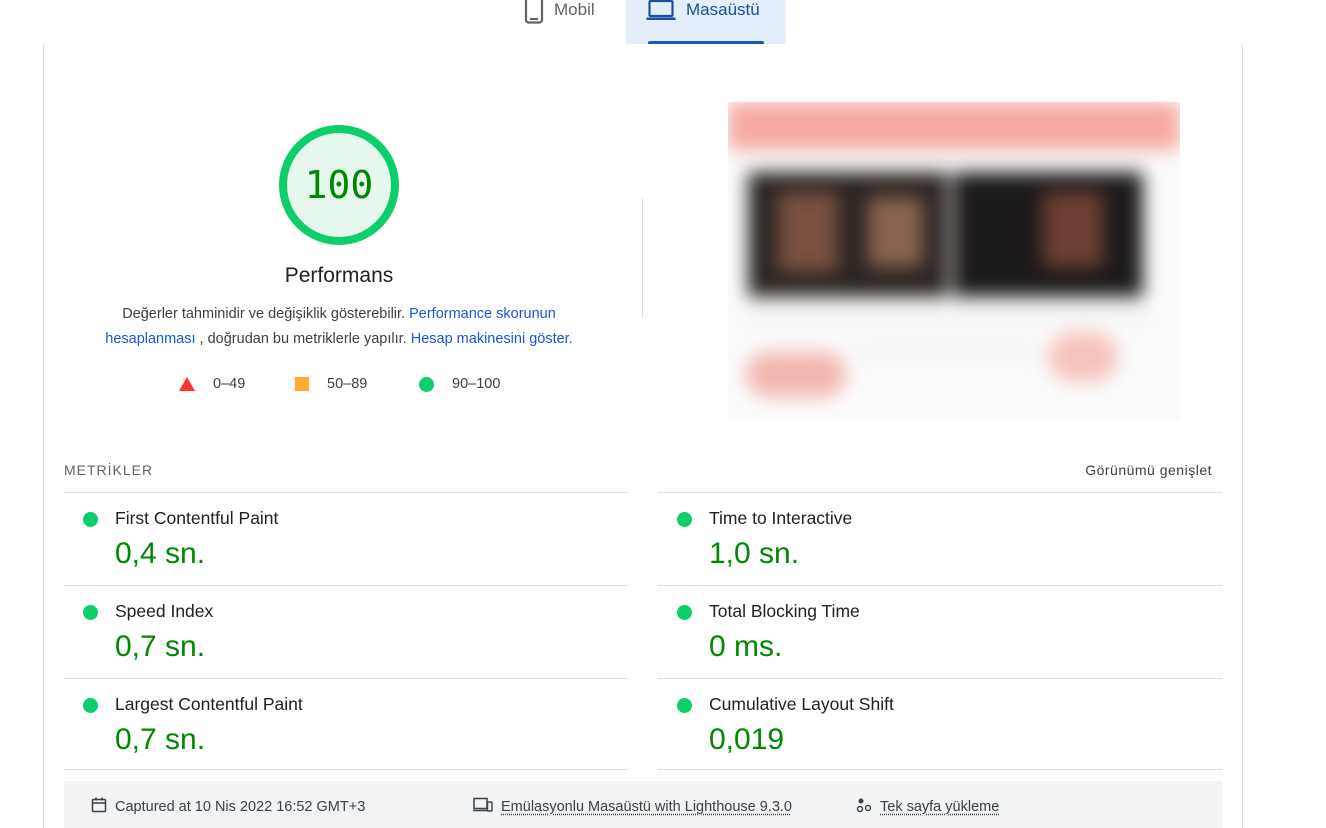  I want to click on desc-text-2: , doğrudan bu metriklerle yapılır., so click(303, 339).